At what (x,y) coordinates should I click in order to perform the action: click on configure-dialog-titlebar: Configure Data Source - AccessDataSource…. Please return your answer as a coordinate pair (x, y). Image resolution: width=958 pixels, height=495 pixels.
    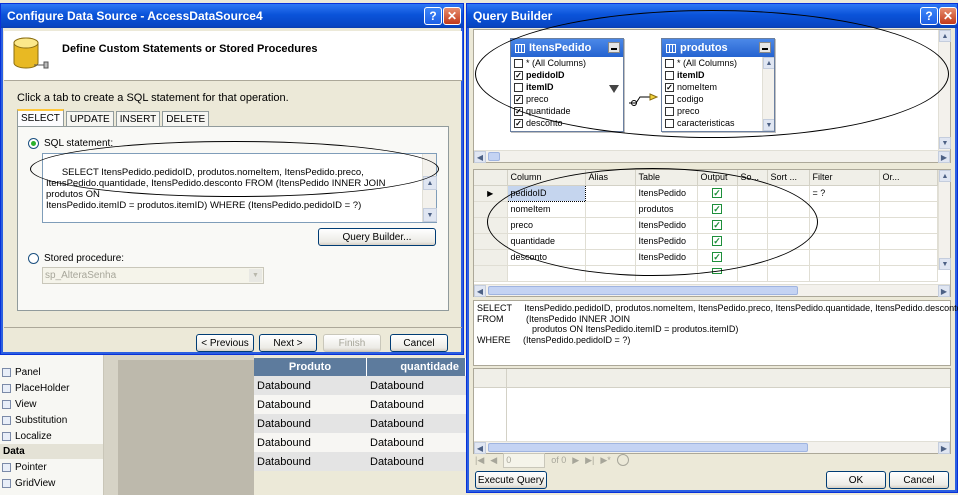
    Looking at the image, I should click on (232, 16).